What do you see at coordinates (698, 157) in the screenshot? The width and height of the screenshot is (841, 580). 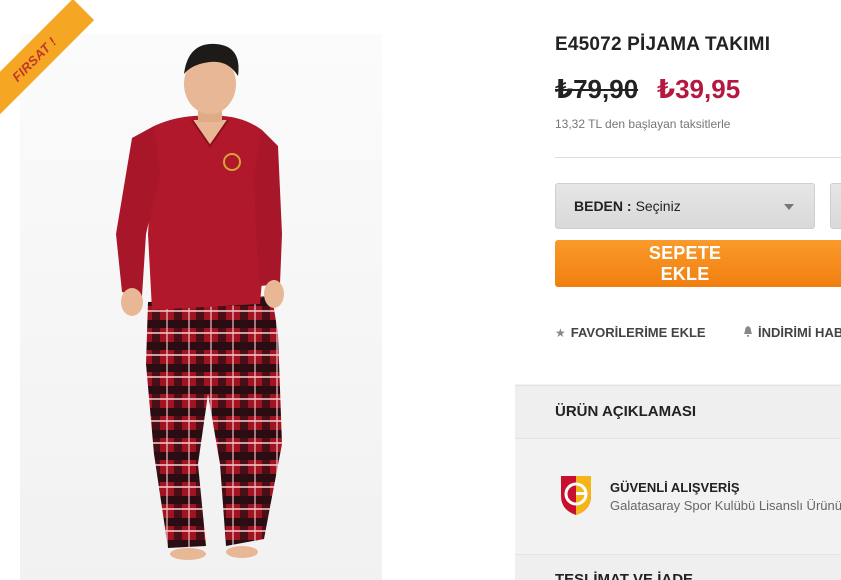 I see `divider` at bounding box center [698, 157].